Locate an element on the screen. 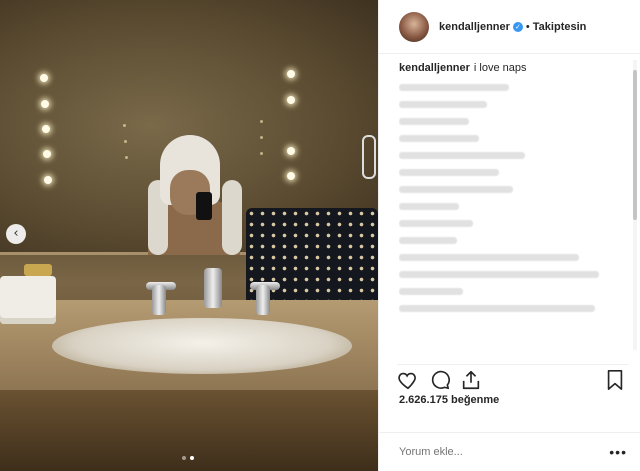  comment-icon is located at coordinates (440, 380).